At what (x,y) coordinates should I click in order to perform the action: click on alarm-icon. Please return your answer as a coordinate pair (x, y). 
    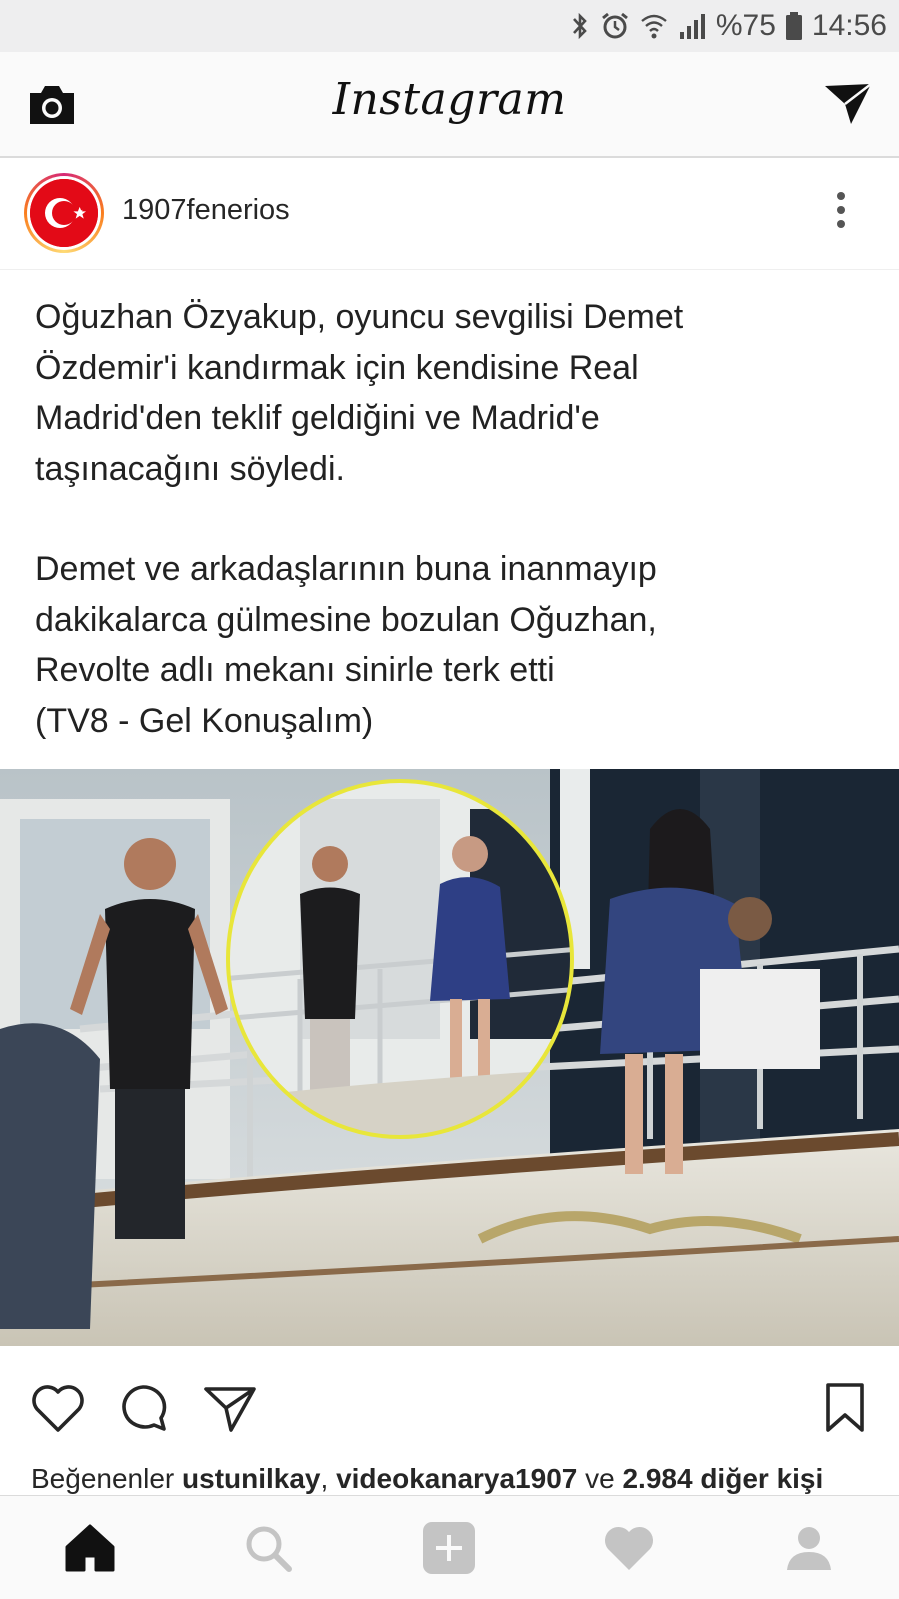
    Looking at the image, I should click on (614, 25).